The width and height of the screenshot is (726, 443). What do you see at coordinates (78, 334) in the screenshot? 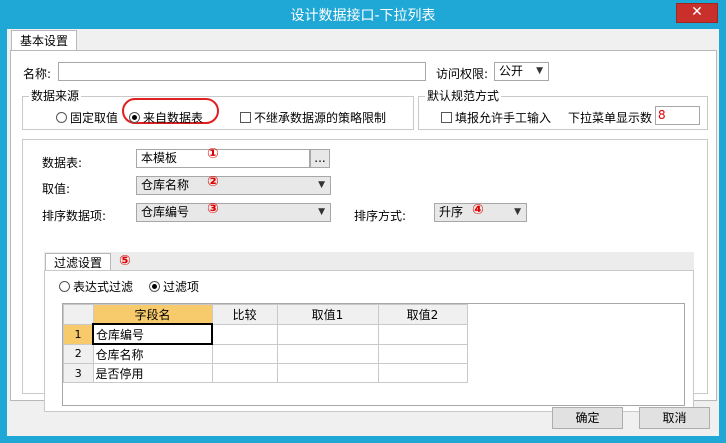
I see `row-number: 1` at bounding box center [78, 334].